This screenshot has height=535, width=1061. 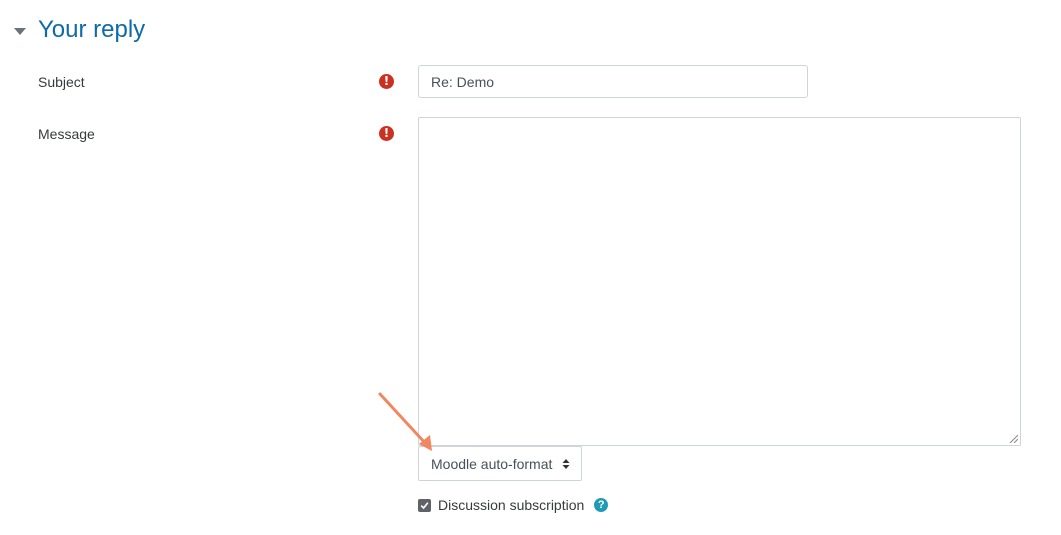 I want to click on select-arrows-icon, so click(x=566, y=464).